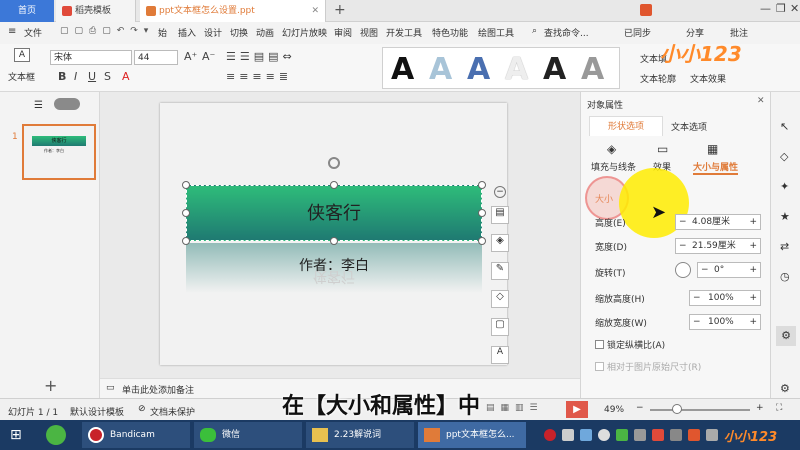 Image resolution: width=800 pixels, height=450 pixels. I want to click on zoom-in-icon: +, so click(760, 408).